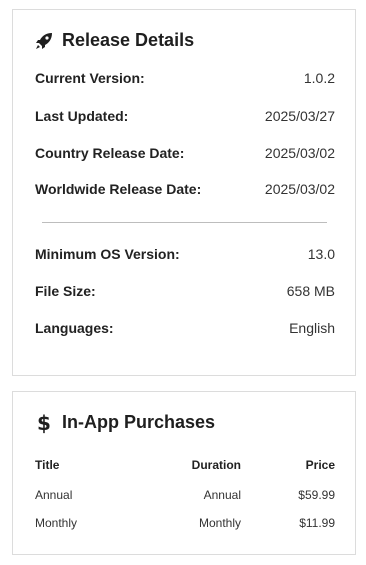  Describe the element at coordinates (185, 328) in the screenshot. I see `row-languages: Languages: English` at that location.